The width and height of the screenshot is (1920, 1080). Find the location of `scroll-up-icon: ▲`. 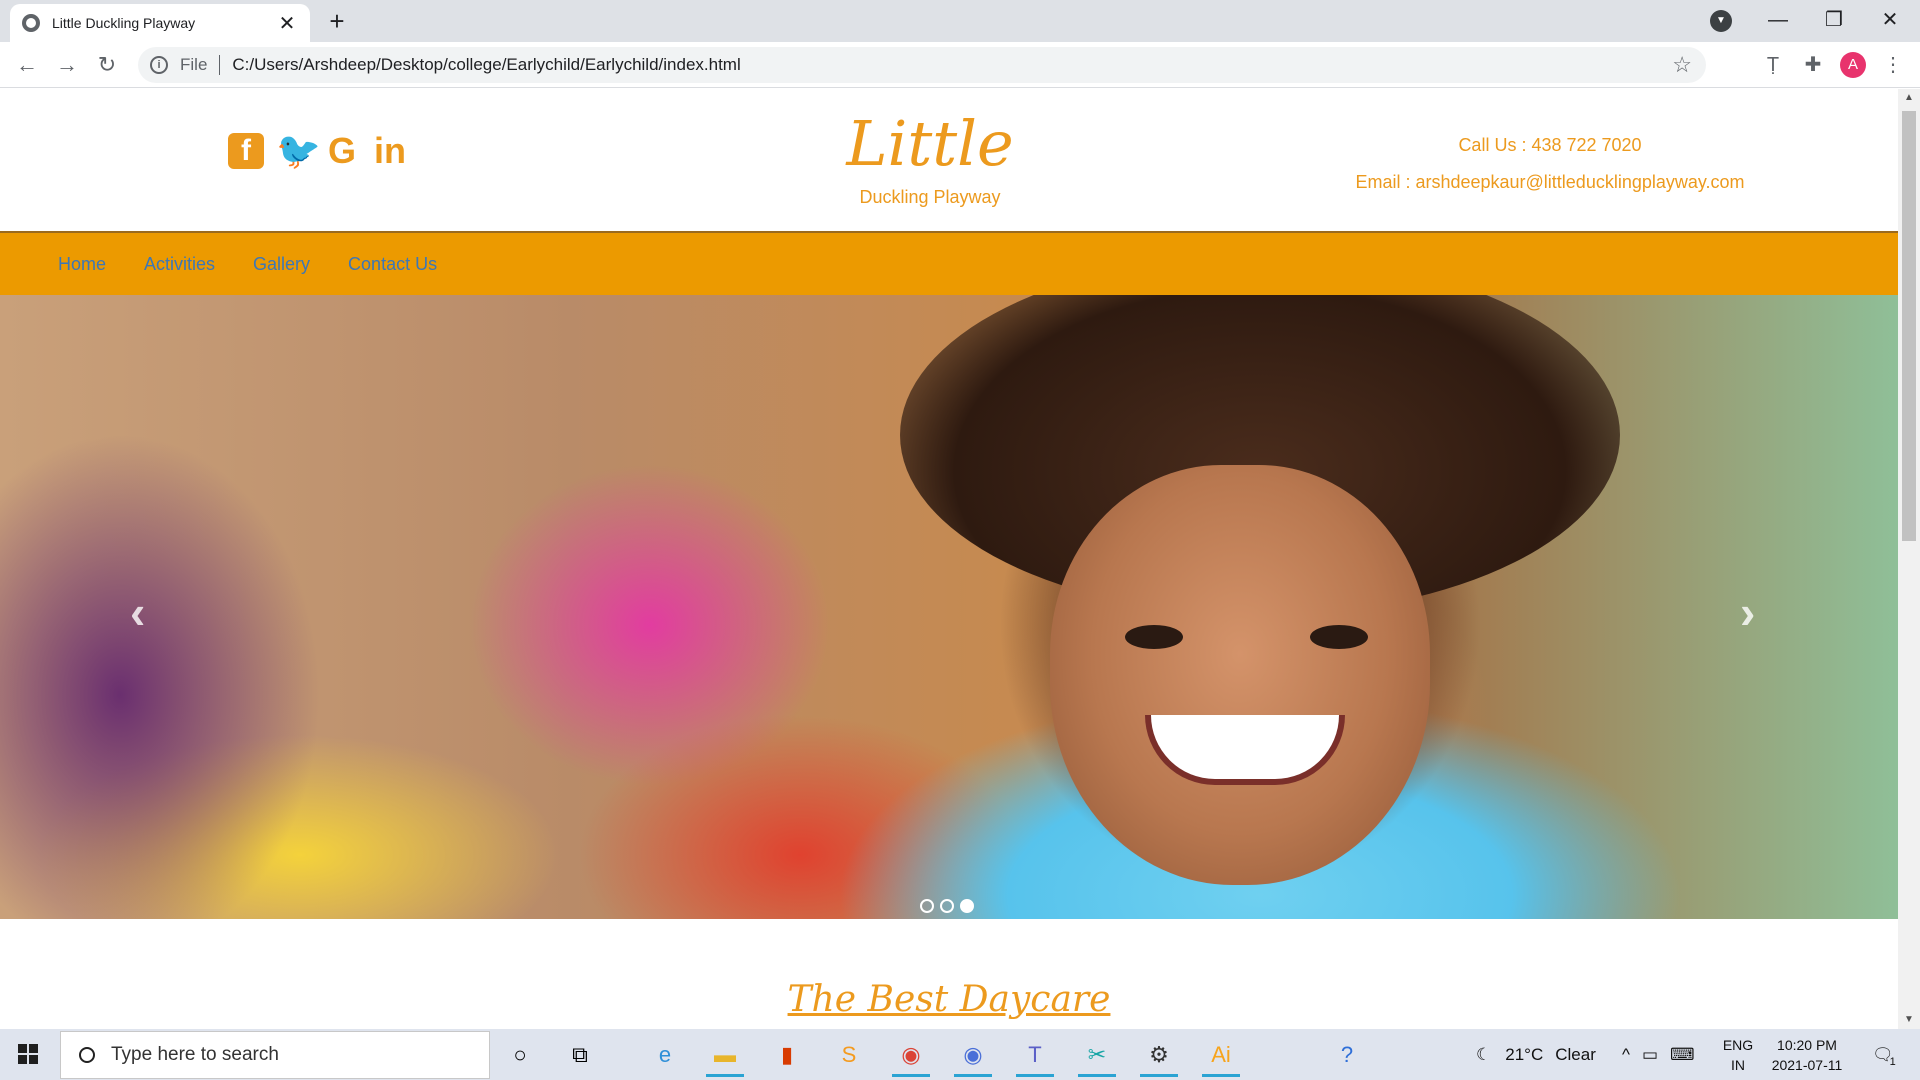

scroll-up-icon: ▲ is located at coordinates (1909, 98).